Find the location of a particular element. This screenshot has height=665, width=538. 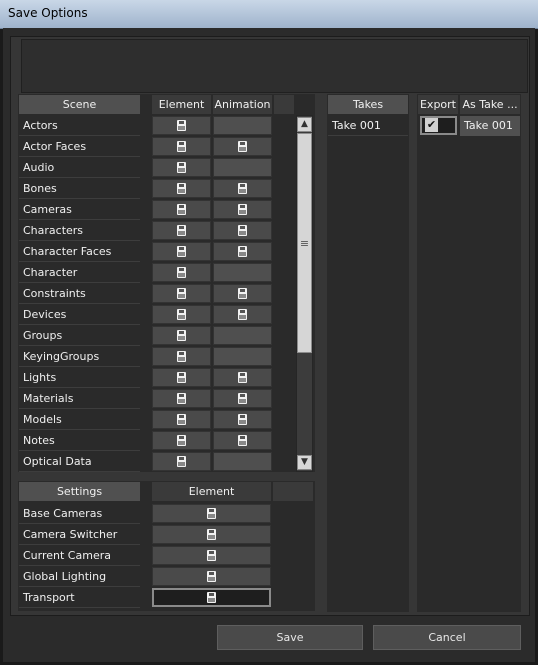

scene-row-label: KeyingGroups is located at coordinates (79, 357).